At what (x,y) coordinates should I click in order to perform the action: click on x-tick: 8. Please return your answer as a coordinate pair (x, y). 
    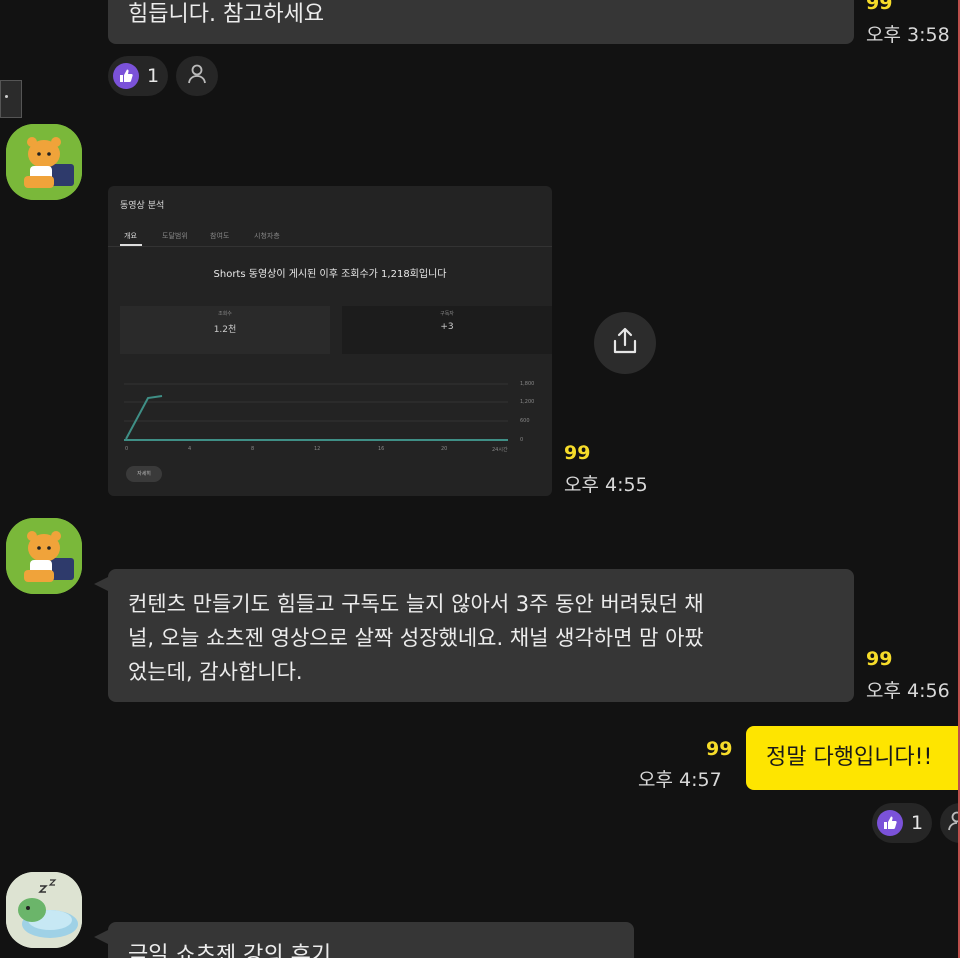
    Looking at the image, I should click on (253, 449).